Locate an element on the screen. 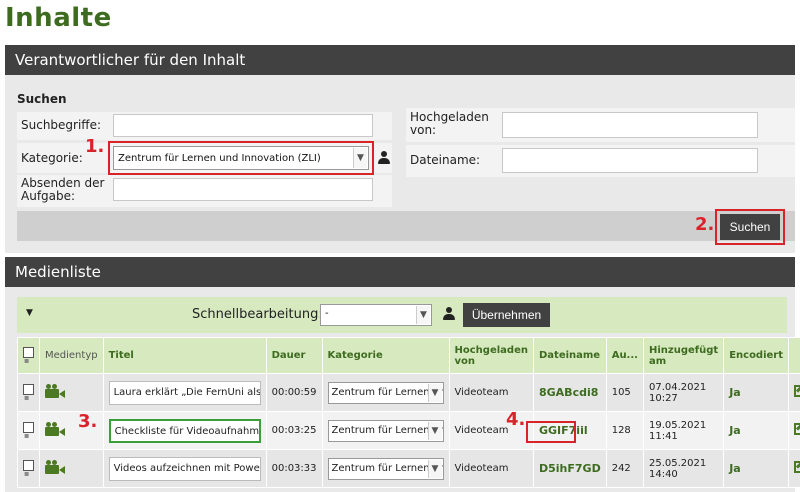 Image resolution: width=800 pixels, height=492 pixels. quick-edit-select-value: - is located at coordinates (327, 313).